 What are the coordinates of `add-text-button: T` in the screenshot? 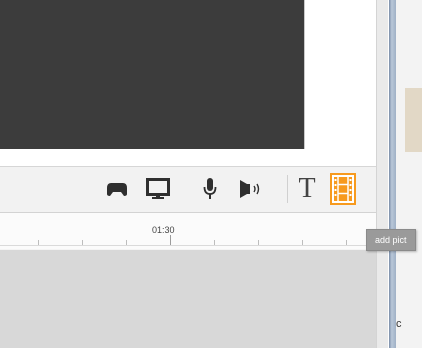 It's located at (307, 189).